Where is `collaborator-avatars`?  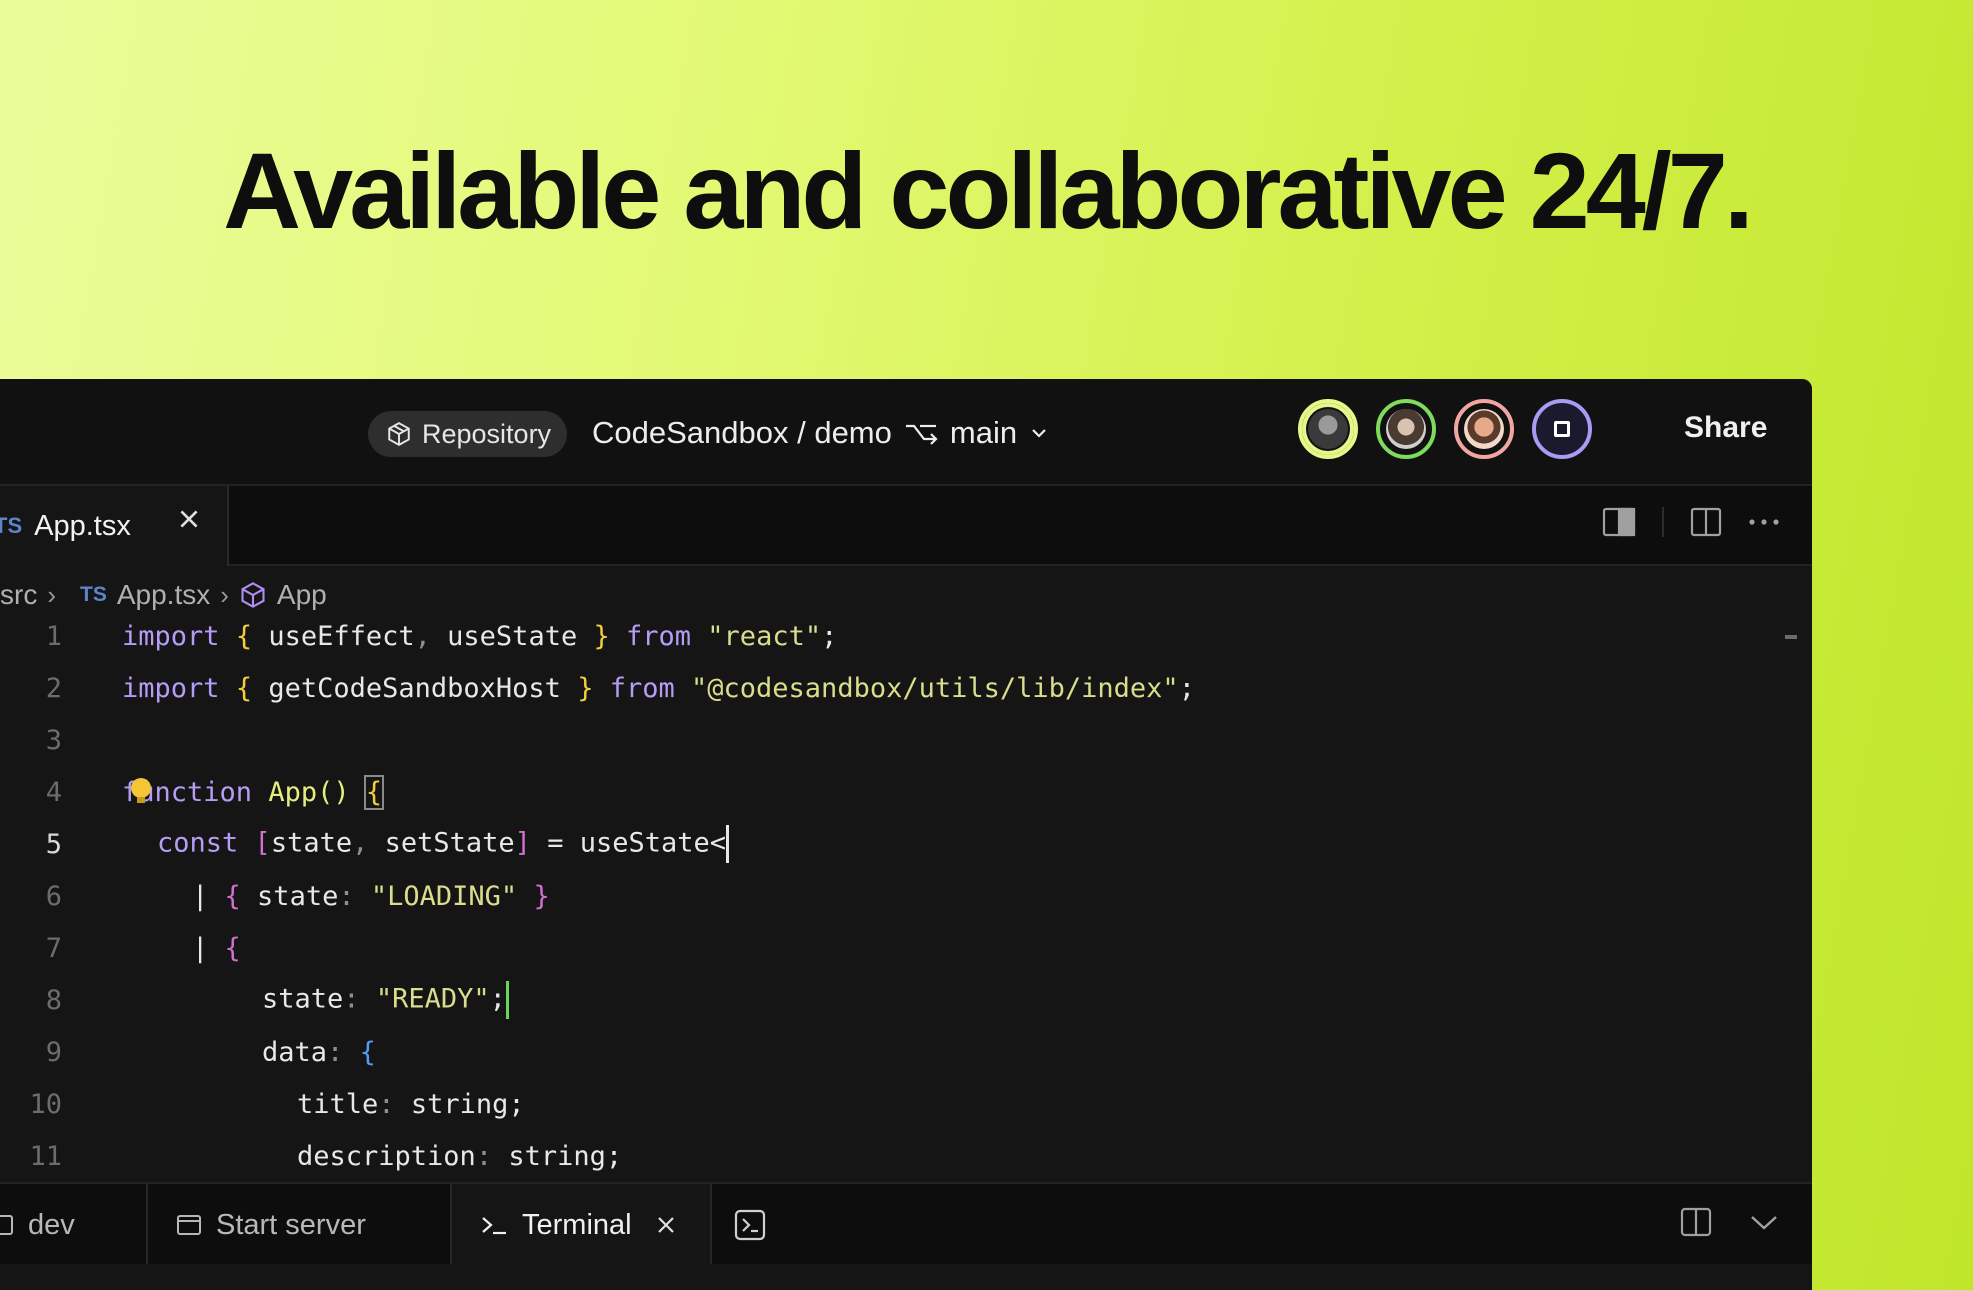
collaborator-avatars is located at coordinates (1445, 429).